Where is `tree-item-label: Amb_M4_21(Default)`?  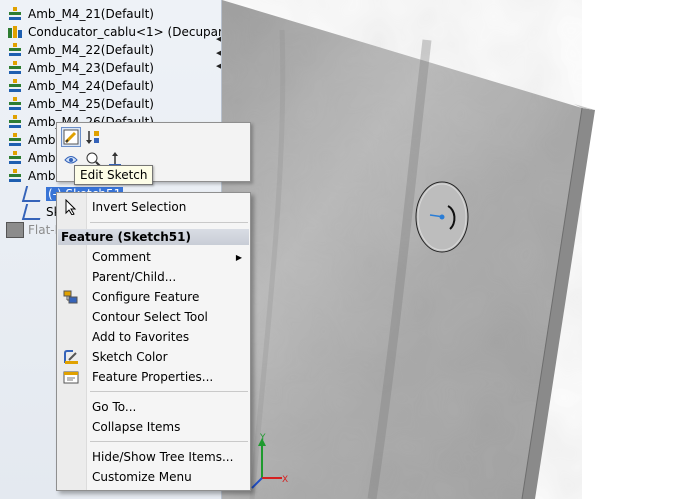
tree-item-label: Amb_M4_21(Default) is located at coordinates (91, 14).